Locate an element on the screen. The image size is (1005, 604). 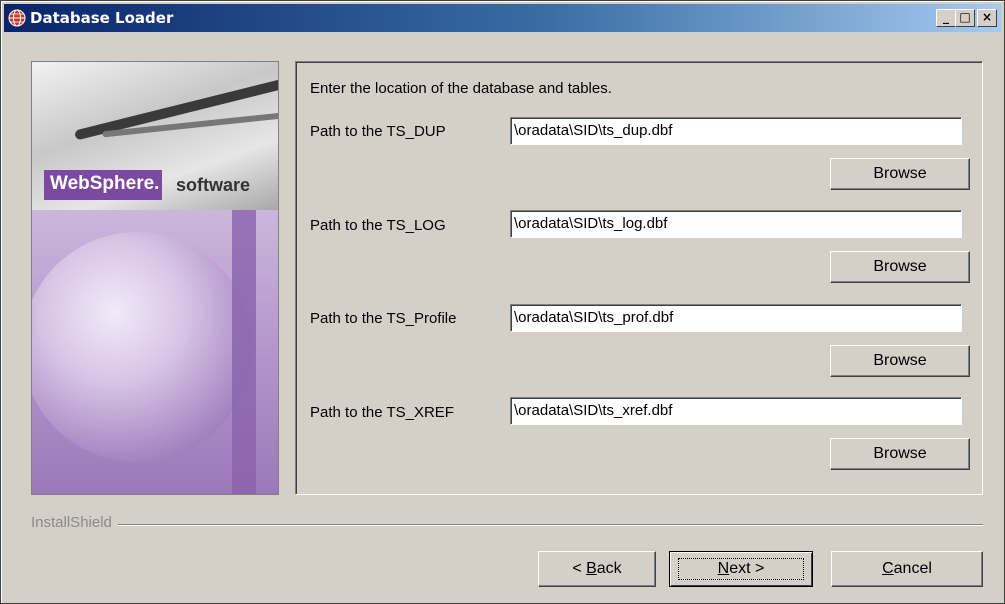
ts-log-path-input: \oradata\SID\ts_log.dbf is located at coordinates (736, 224).